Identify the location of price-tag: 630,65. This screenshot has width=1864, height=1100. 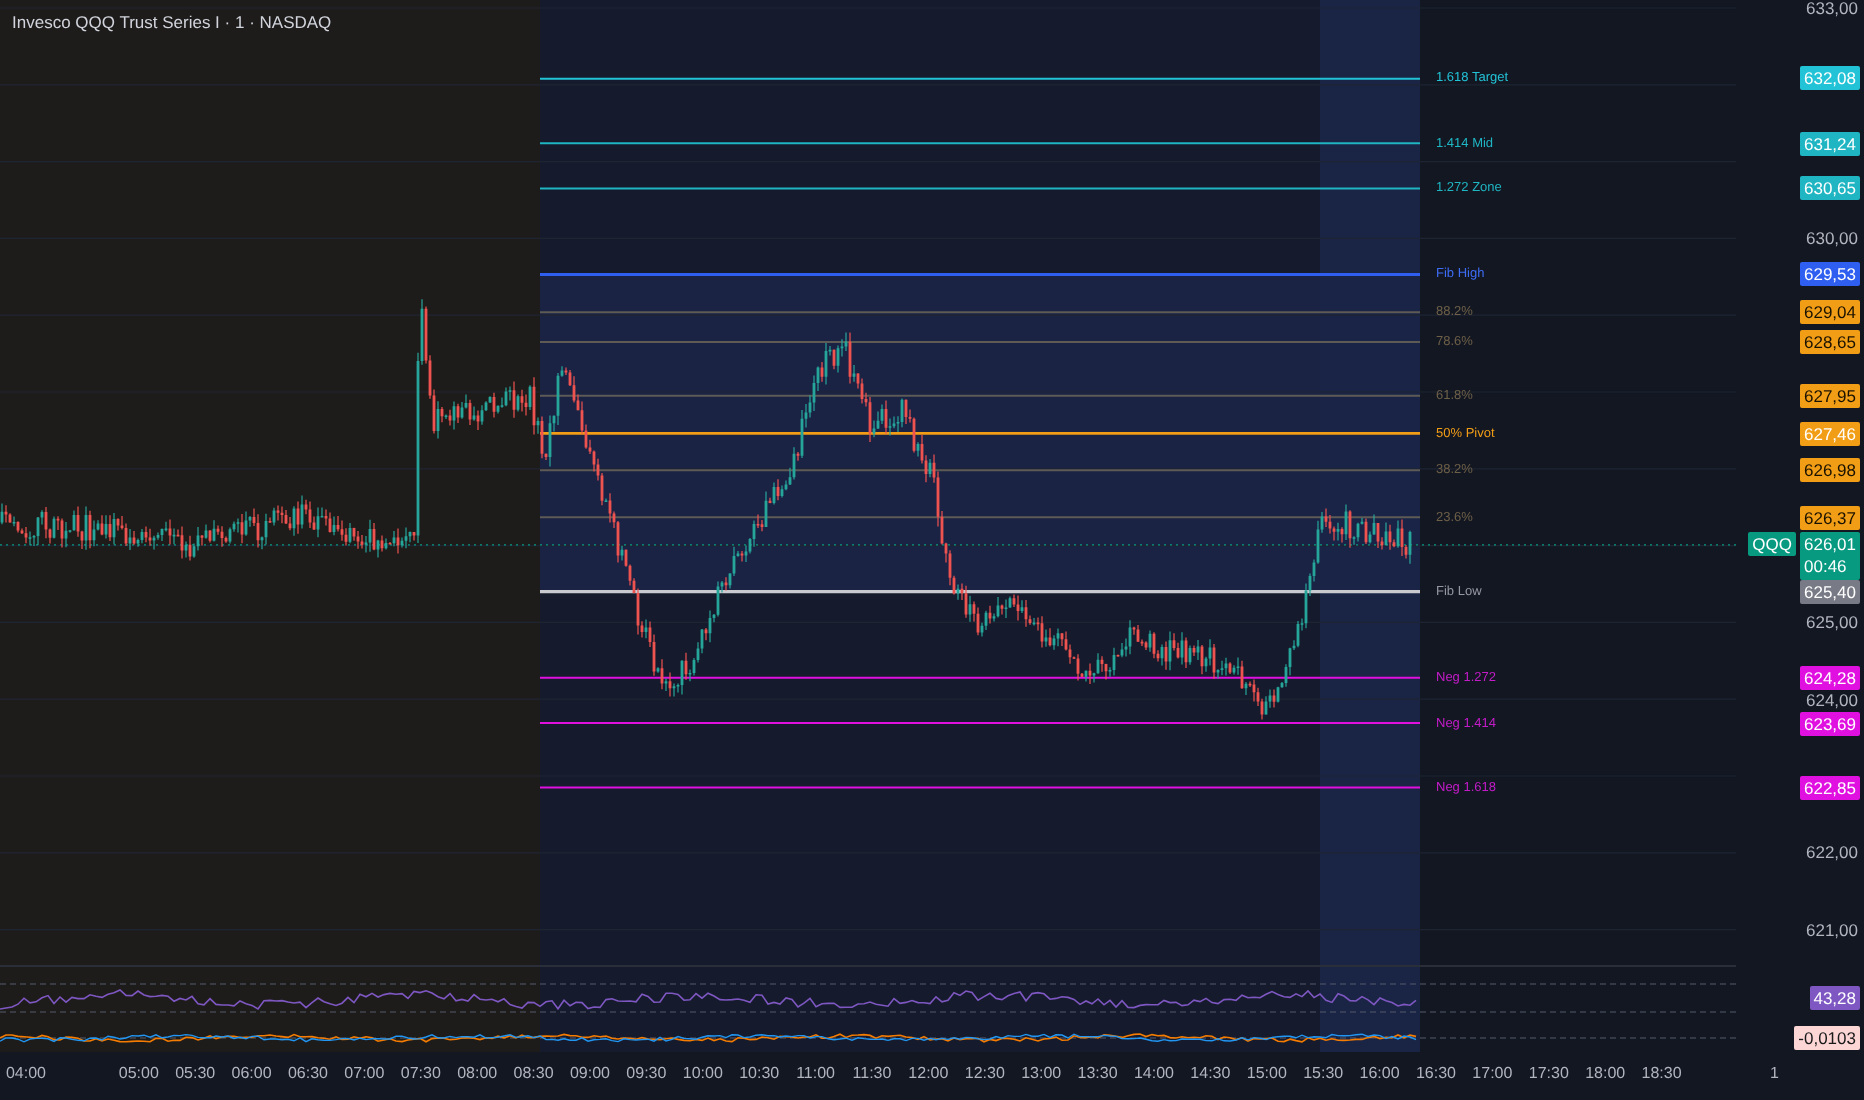
(1830, 188).